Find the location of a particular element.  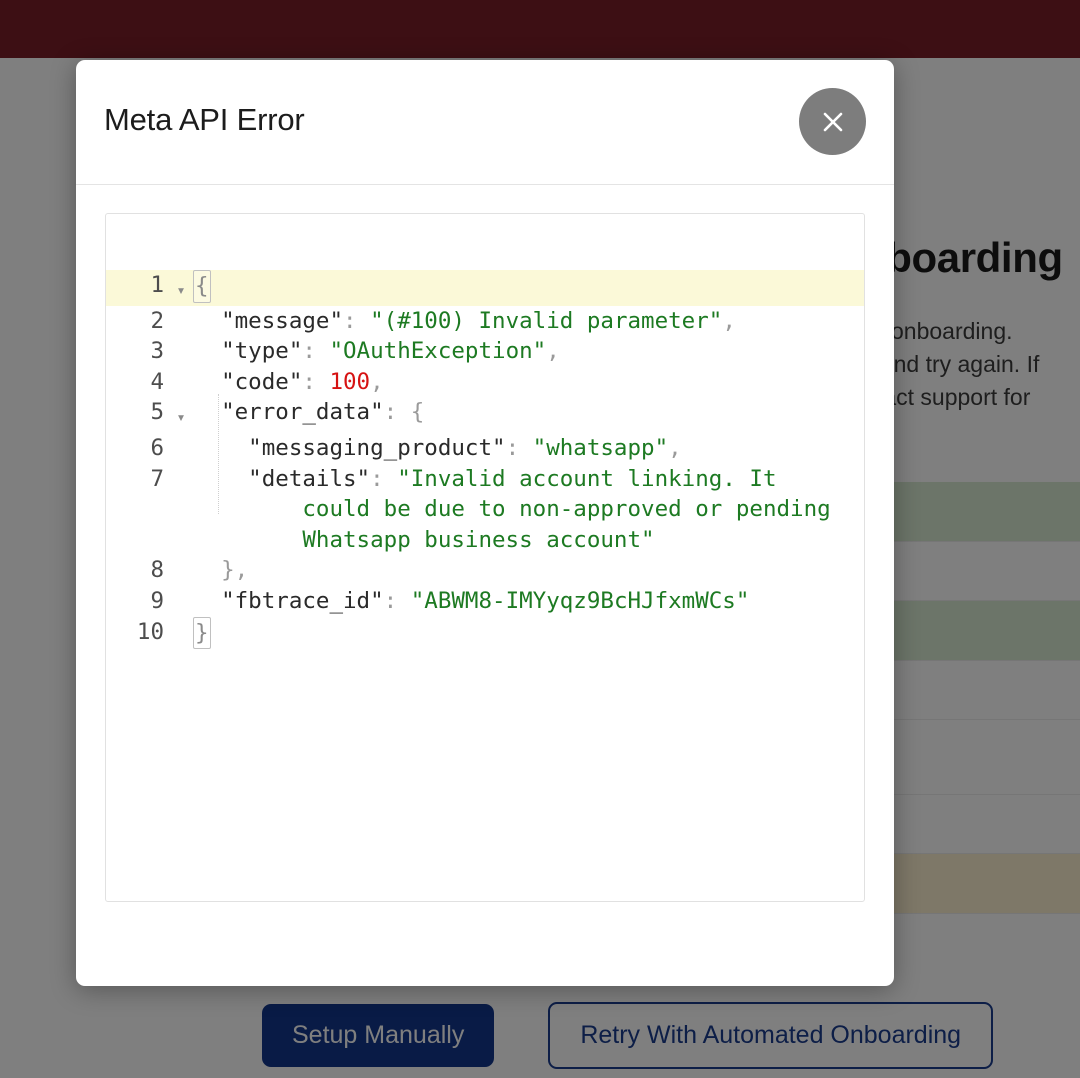

line-number: 7 is located at coordinates (157, 478).